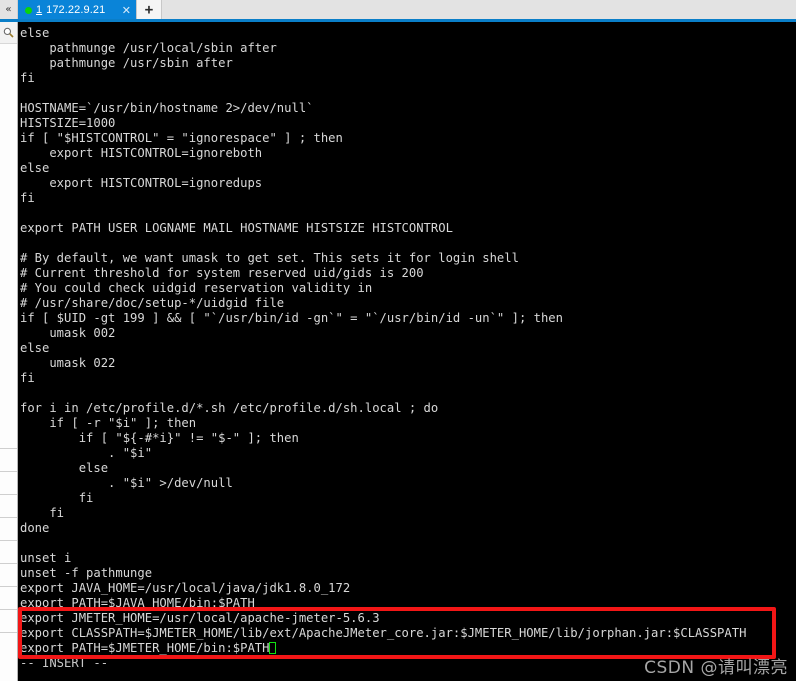 The width and height of the screenshot is (796, 681). What do you see at coordinates (273, 648) in the screenshot?
I see `text-cursor` at bounding box center [273, 648].